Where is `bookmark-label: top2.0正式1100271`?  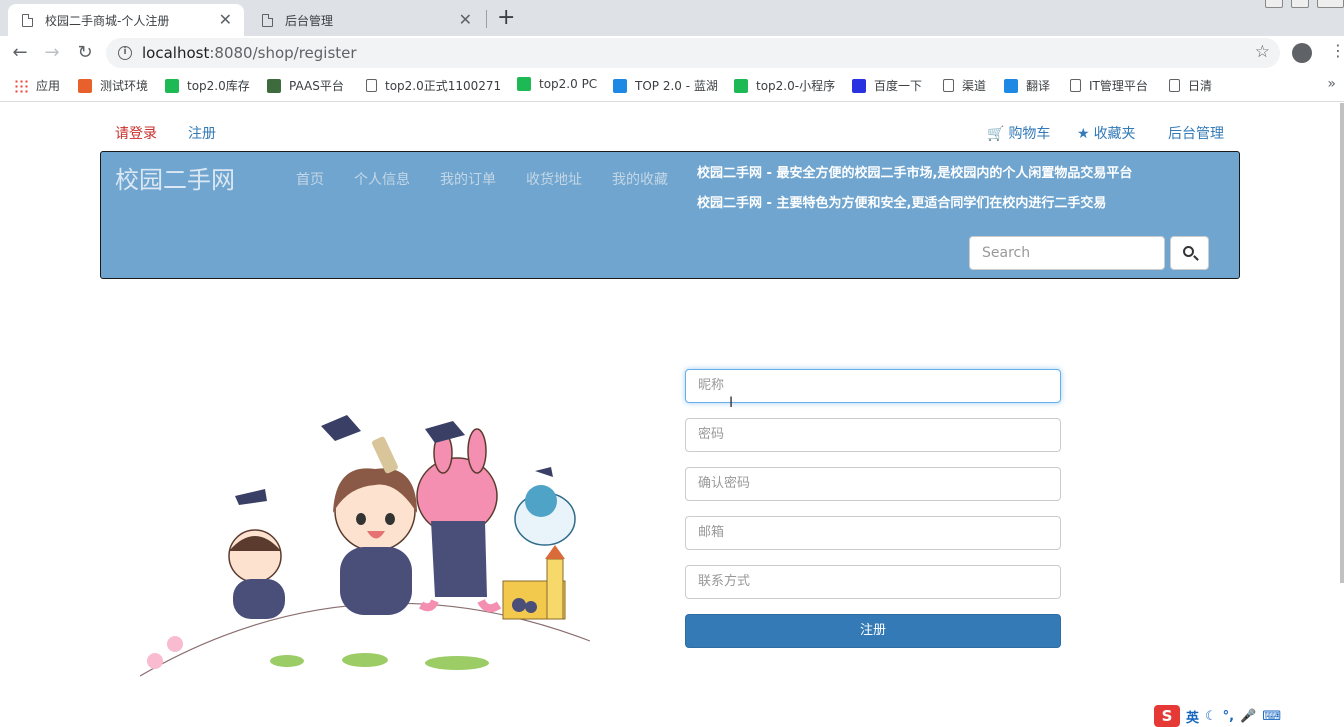
bookmark-label: top2.0正式1100271 is located at coordinates (443, 86).